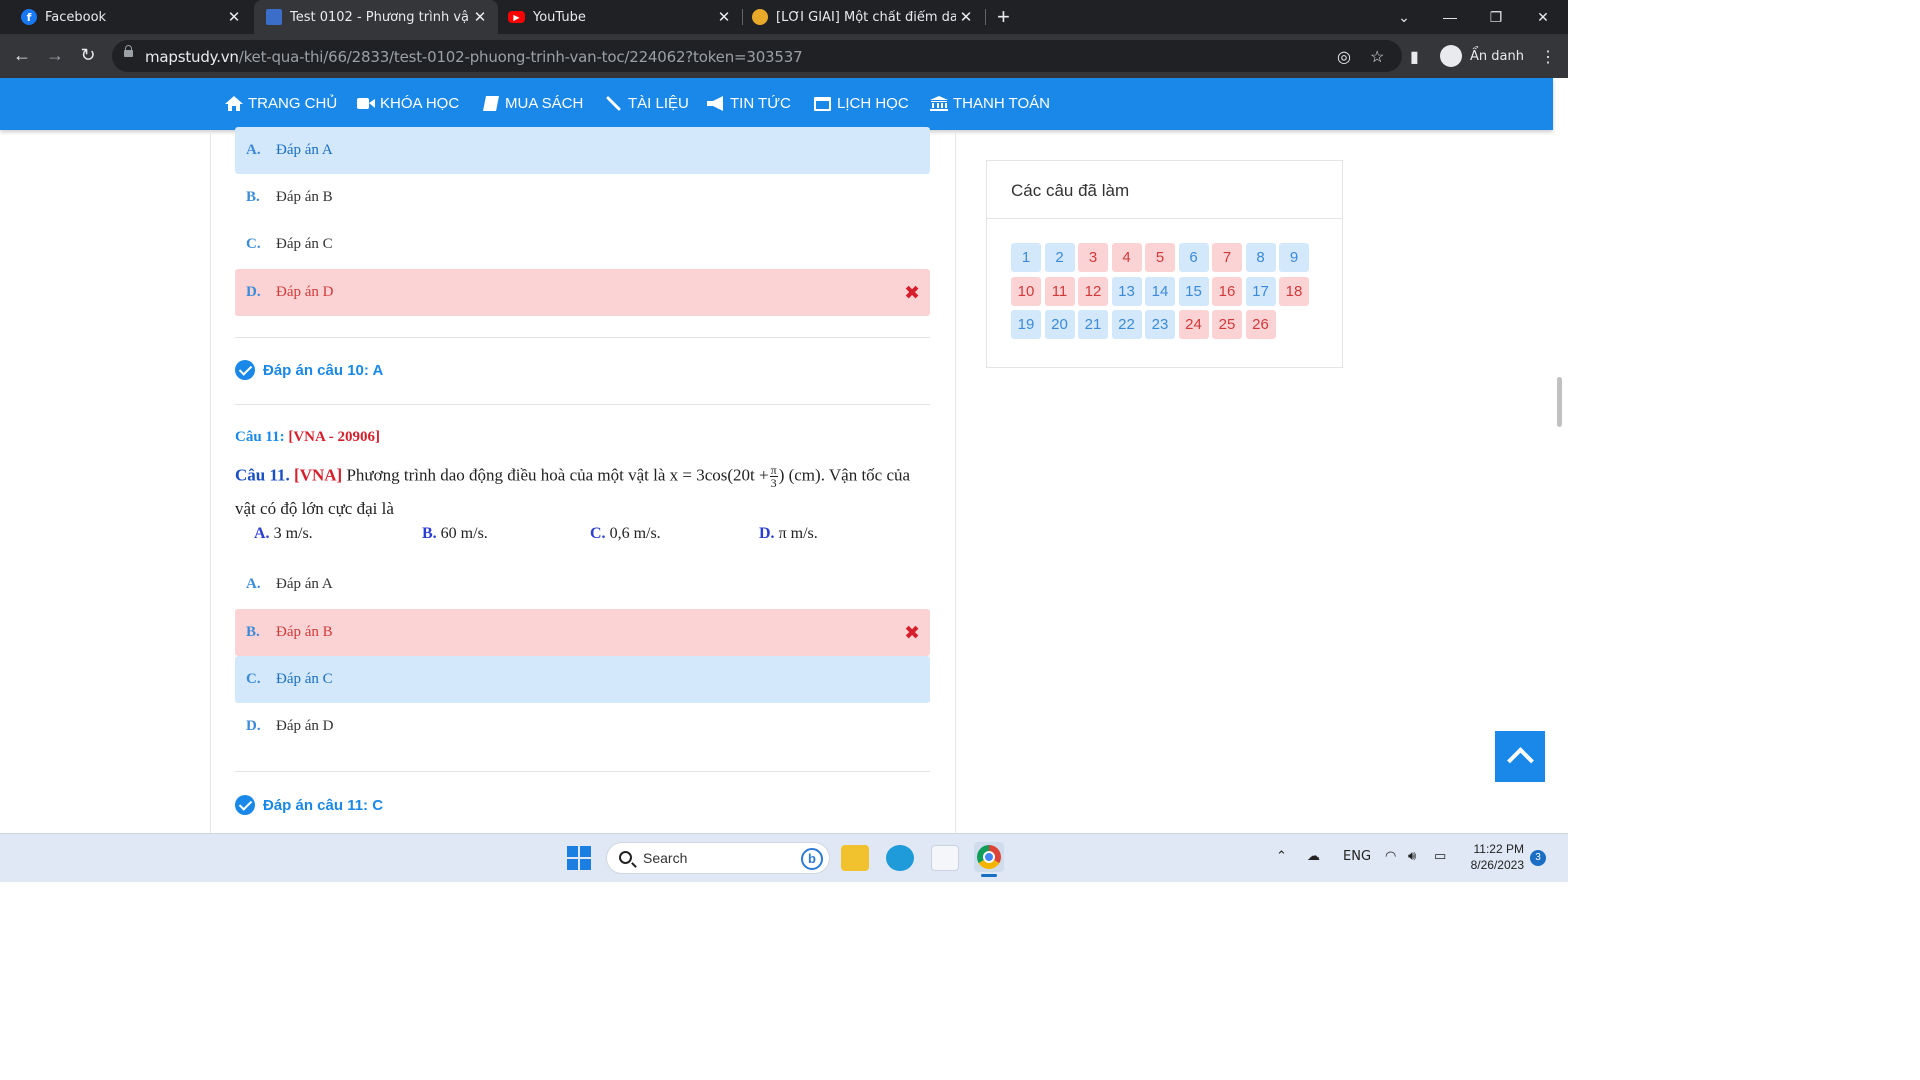 The width and height of the screenshot is (1920, 1080). Describe the element at coordinates (1059, 324) in the screenshot. I see `question-cell-20: 20` at that location.